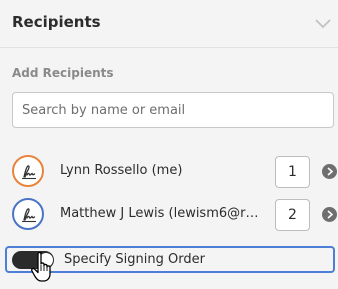 The image size is (338, 289). I want to click on signing-order-label: Specify Signing Order, so click(134, 259).